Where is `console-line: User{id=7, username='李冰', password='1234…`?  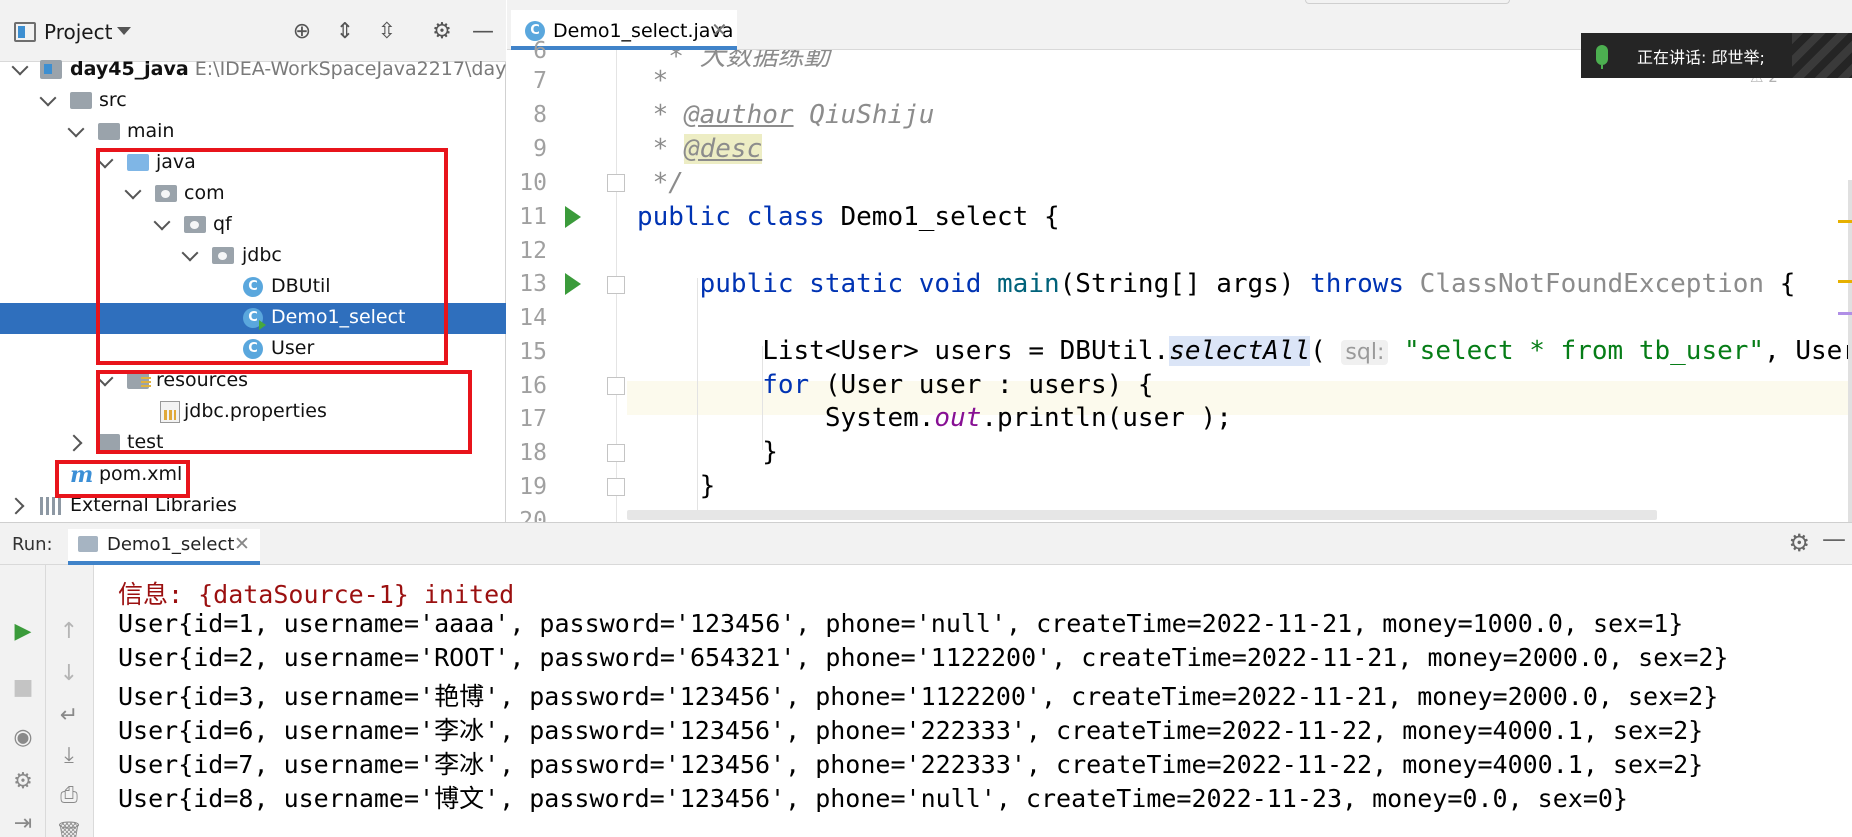
console-line: User{id=7, username='李冰', password='1234… is located at coordinates (911, 764).